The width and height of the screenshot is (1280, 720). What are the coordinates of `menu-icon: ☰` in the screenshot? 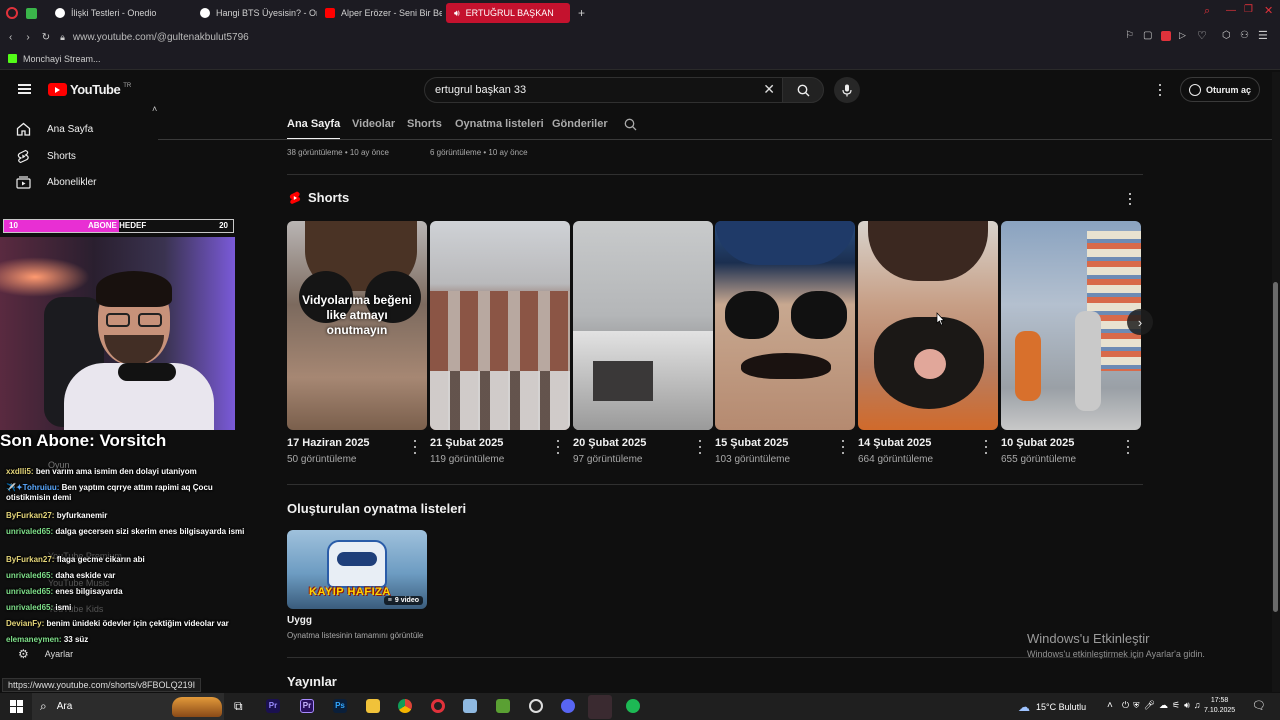 It's located at (1263, 35).